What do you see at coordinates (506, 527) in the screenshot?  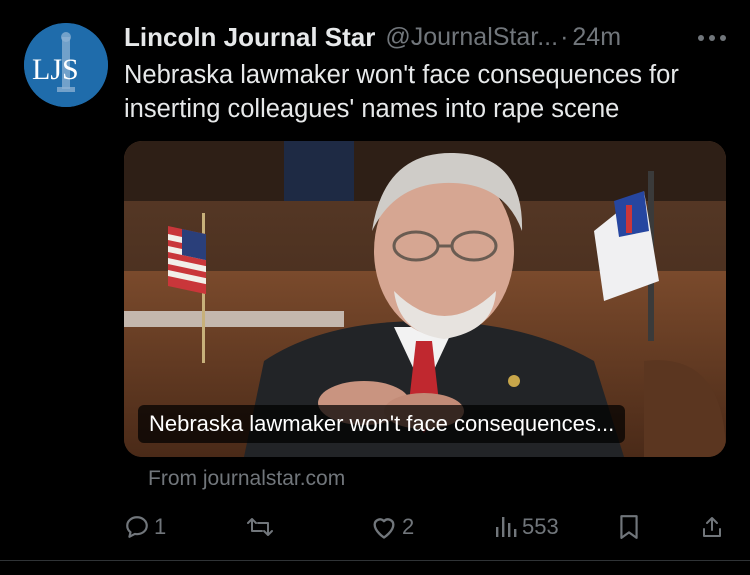 I see `views-chart-icon` at bounding box center [506, 527].